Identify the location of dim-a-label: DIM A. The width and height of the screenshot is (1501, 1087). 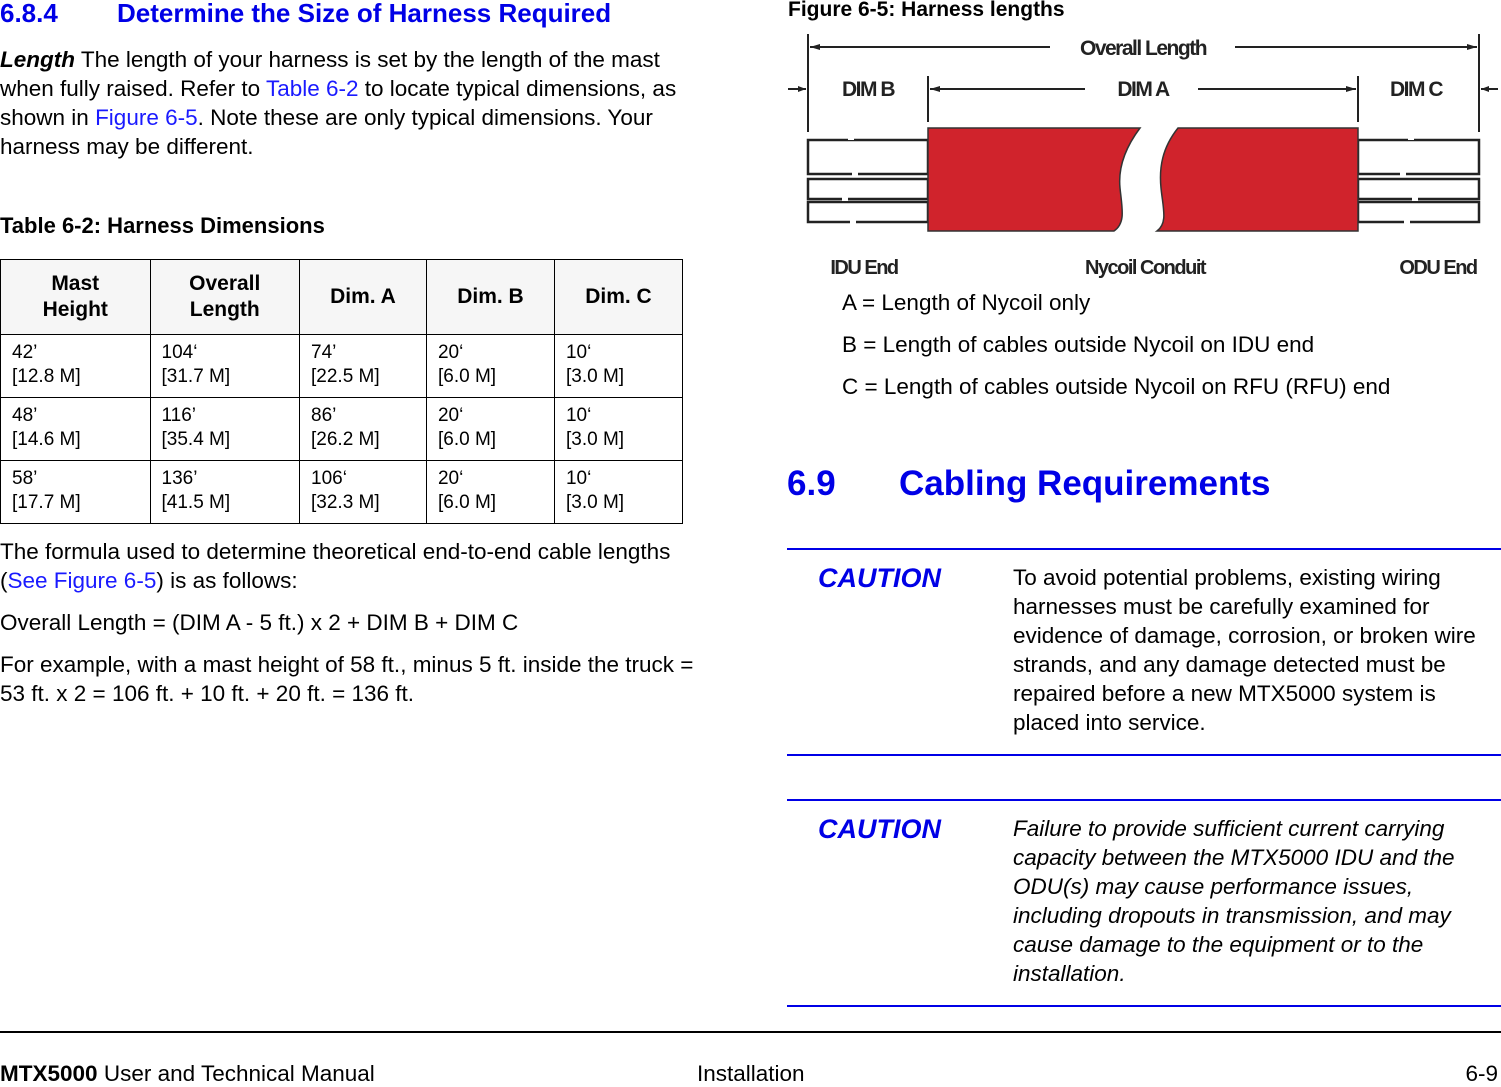
(1143, 89).